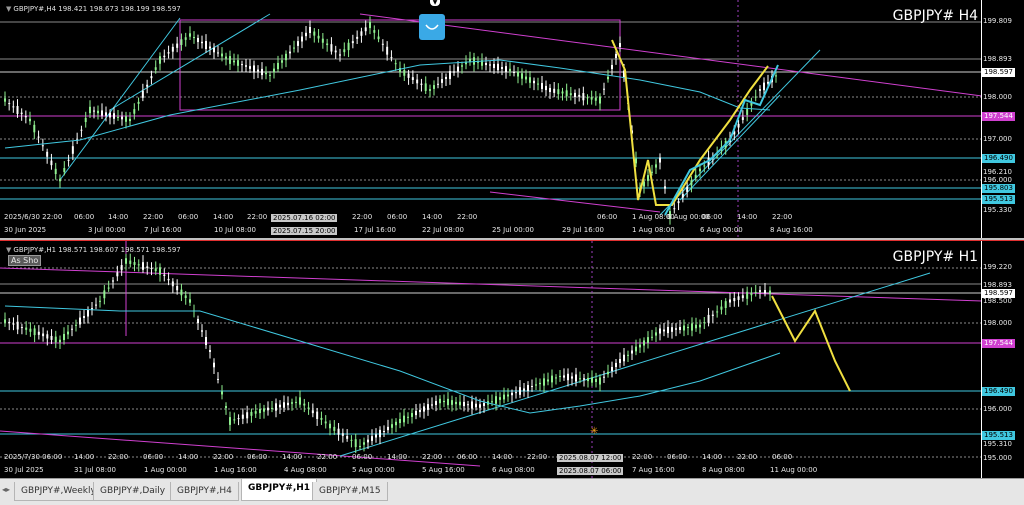 The width and height of the screenshot is (1024, 505). What do you see at coordinates (730, 147) in the screenshot?
I see `channel-line-cyan` at bounding box center [730, 147].